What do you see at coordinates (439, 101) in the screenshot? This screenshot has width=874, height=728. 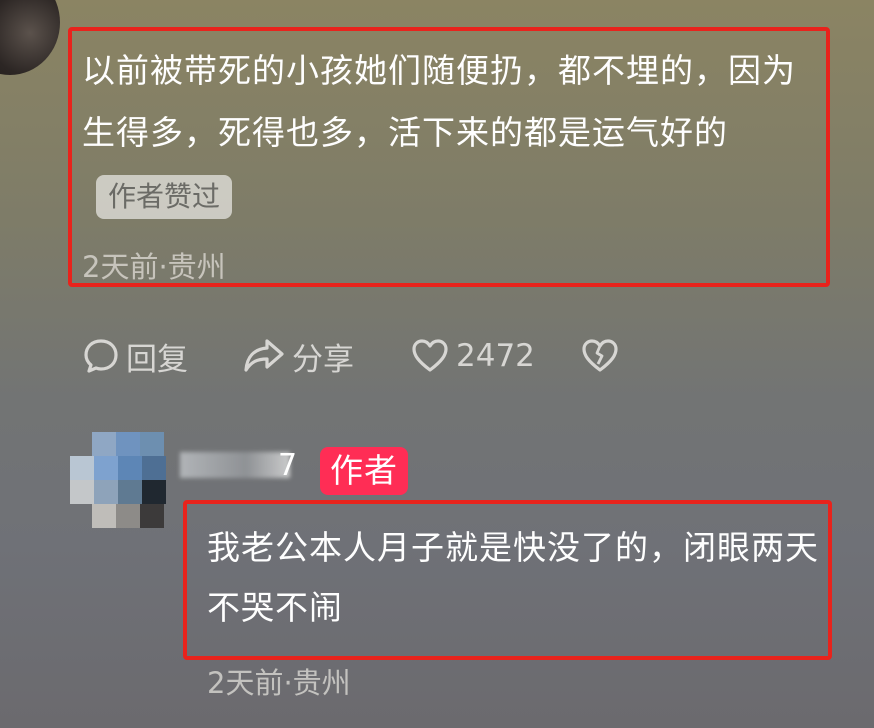 I see `comment-text: 以前被带死的小孩她们随便扔，都不埋的，因为生得多，死得也多，活下来的都是运气好的` at bounding box center [439, 101].